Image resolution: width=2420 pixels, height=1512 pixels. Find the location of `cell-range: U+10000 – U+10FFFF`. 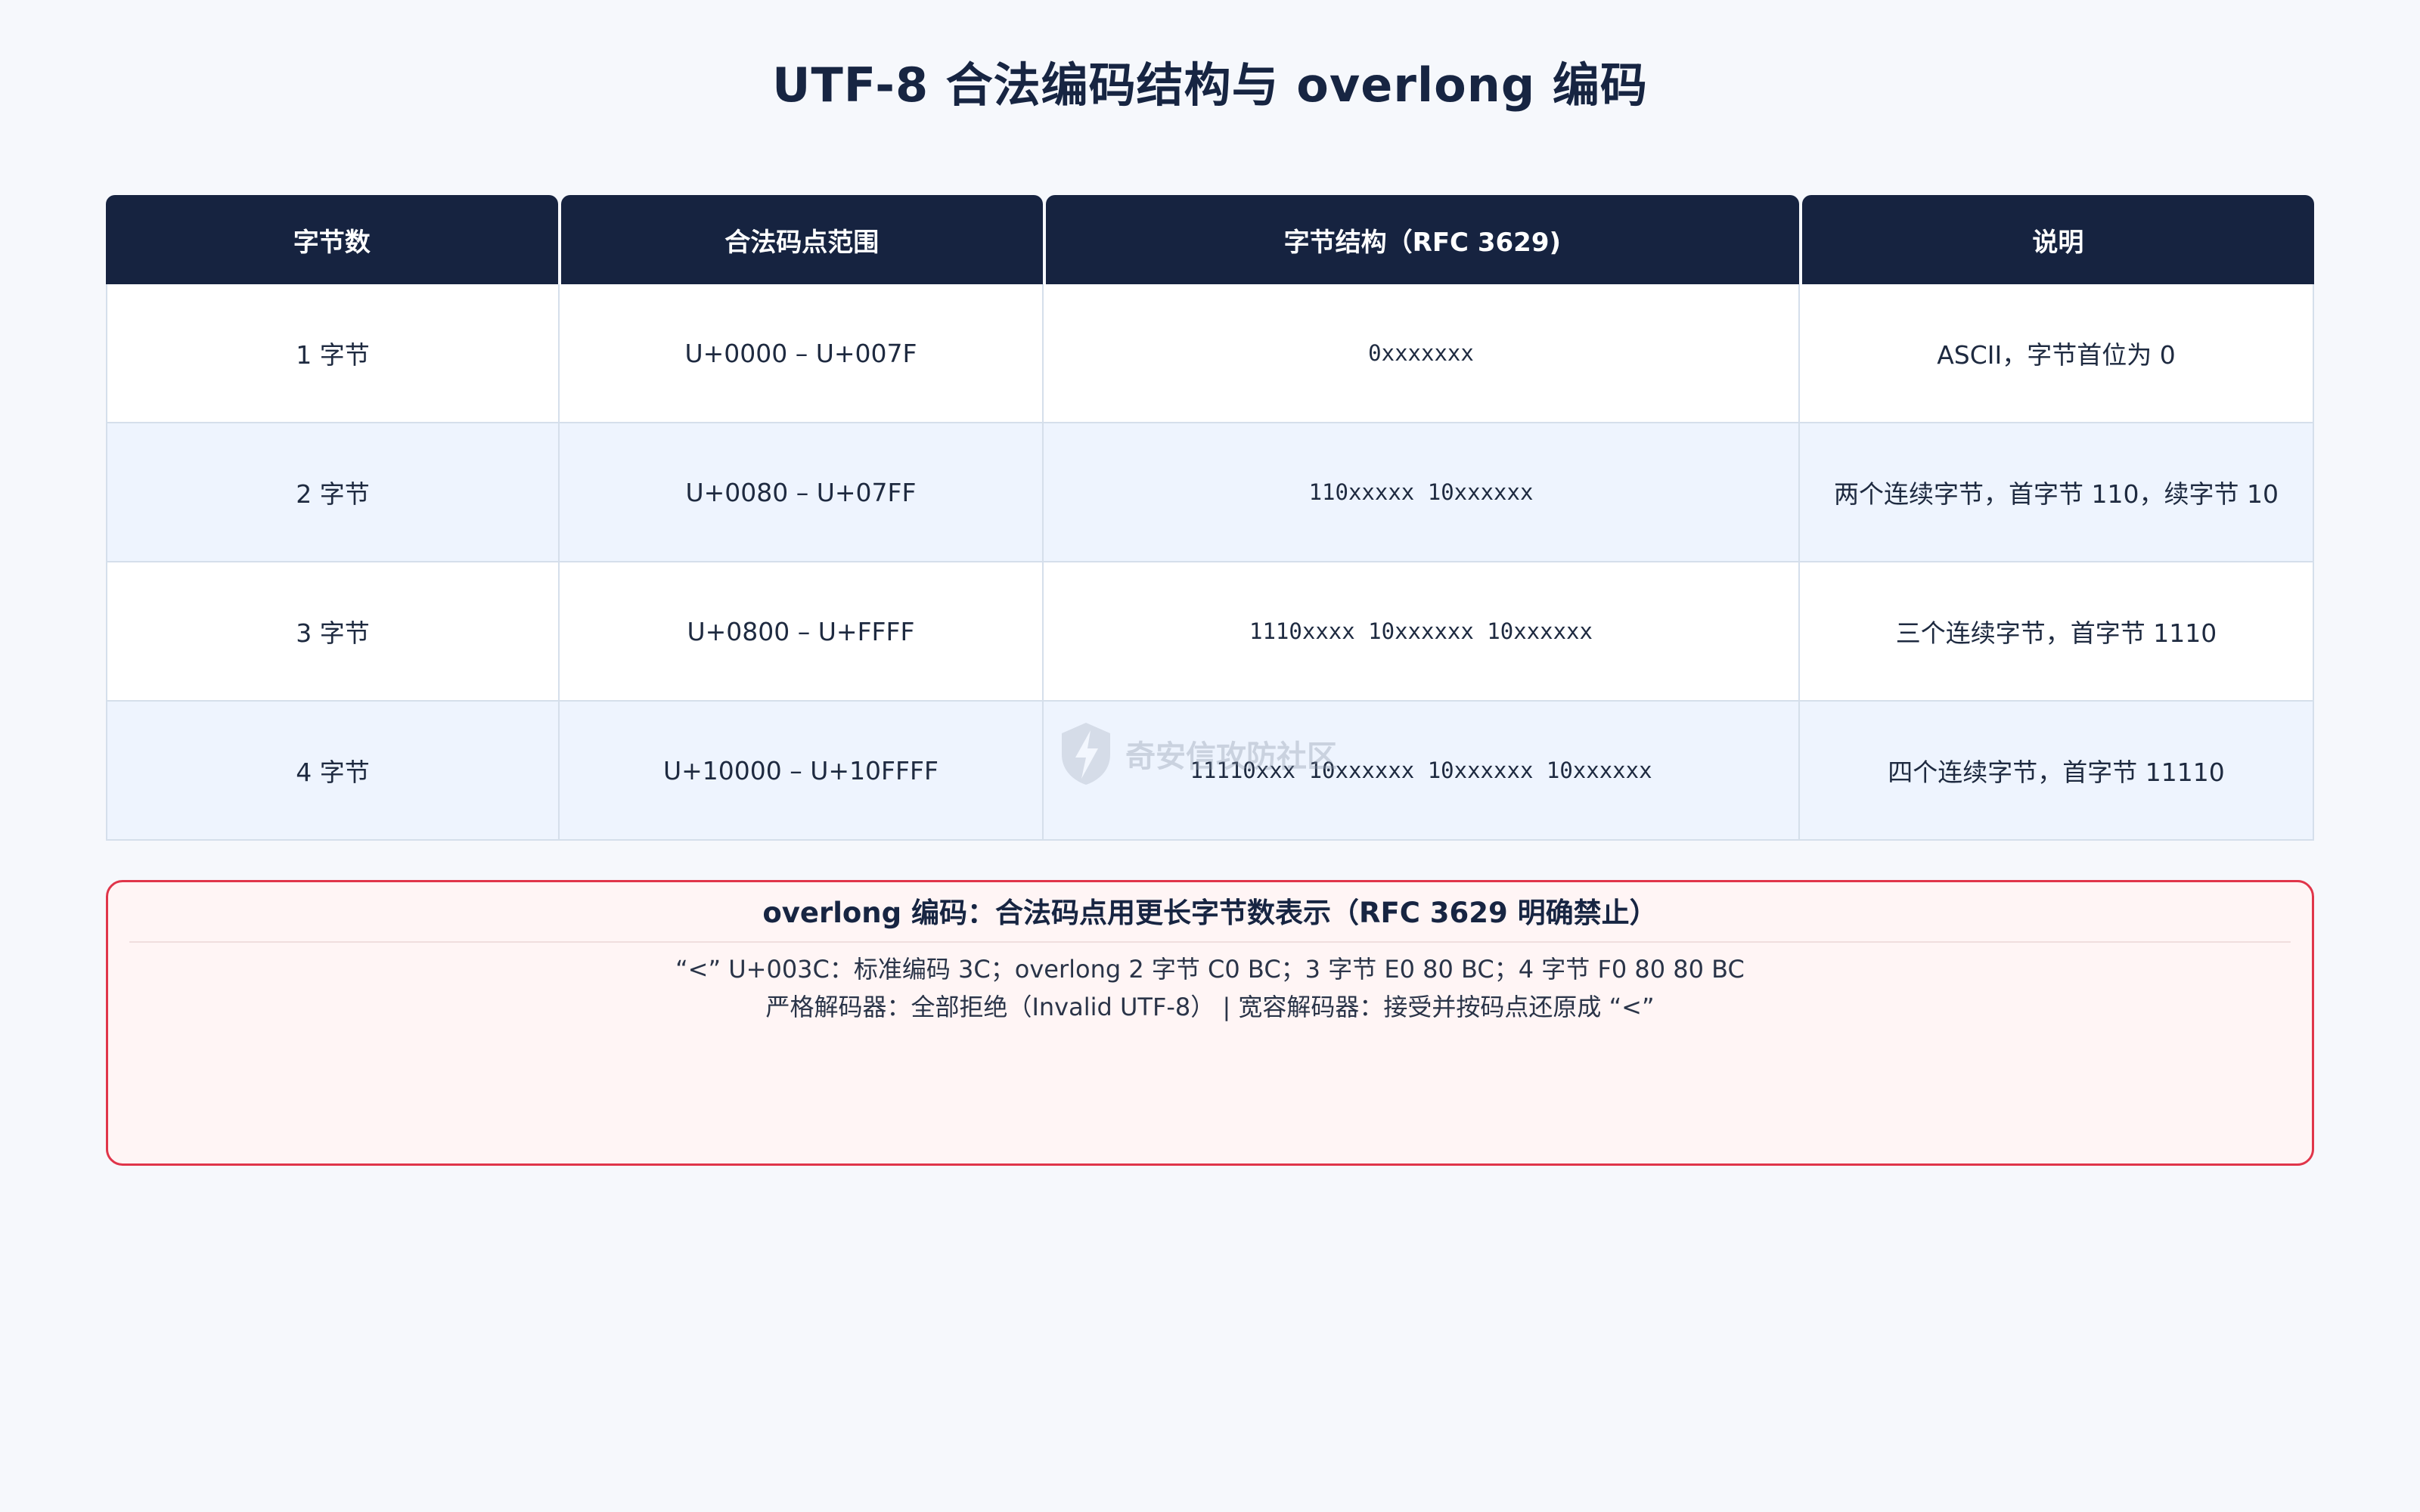

cell-range: U+10000 – U+10FFFF is located at coordinates (802, 772).